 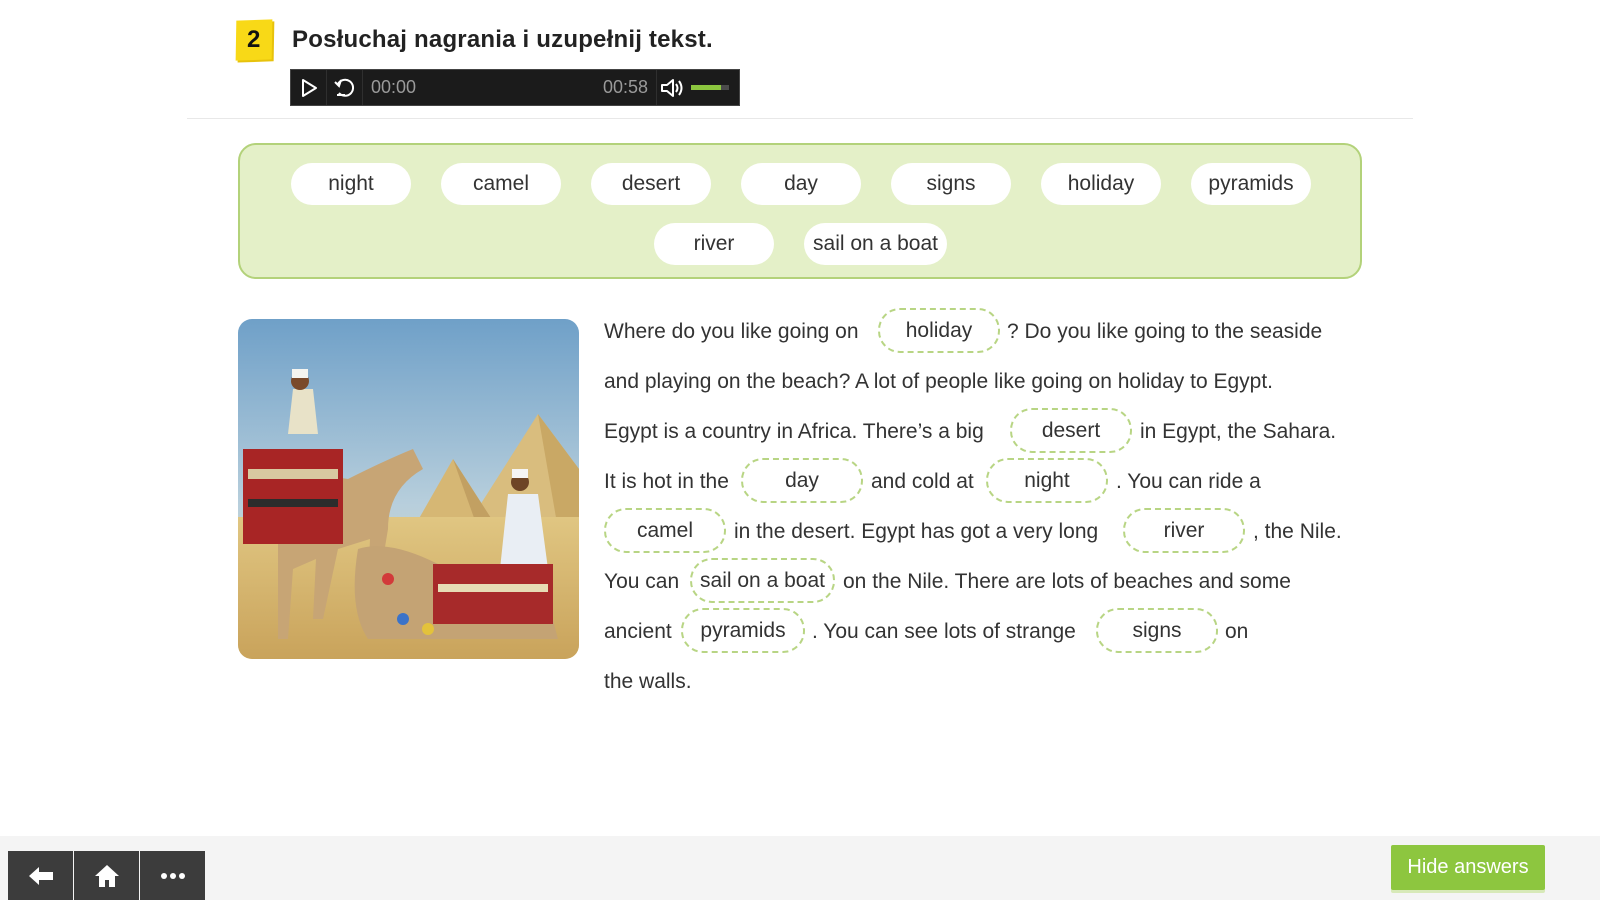 What do you see at coordinates (666, 481) in the screenshot?
I see `text-line-4a: It is hot in the` at bounding box center [666, 481].